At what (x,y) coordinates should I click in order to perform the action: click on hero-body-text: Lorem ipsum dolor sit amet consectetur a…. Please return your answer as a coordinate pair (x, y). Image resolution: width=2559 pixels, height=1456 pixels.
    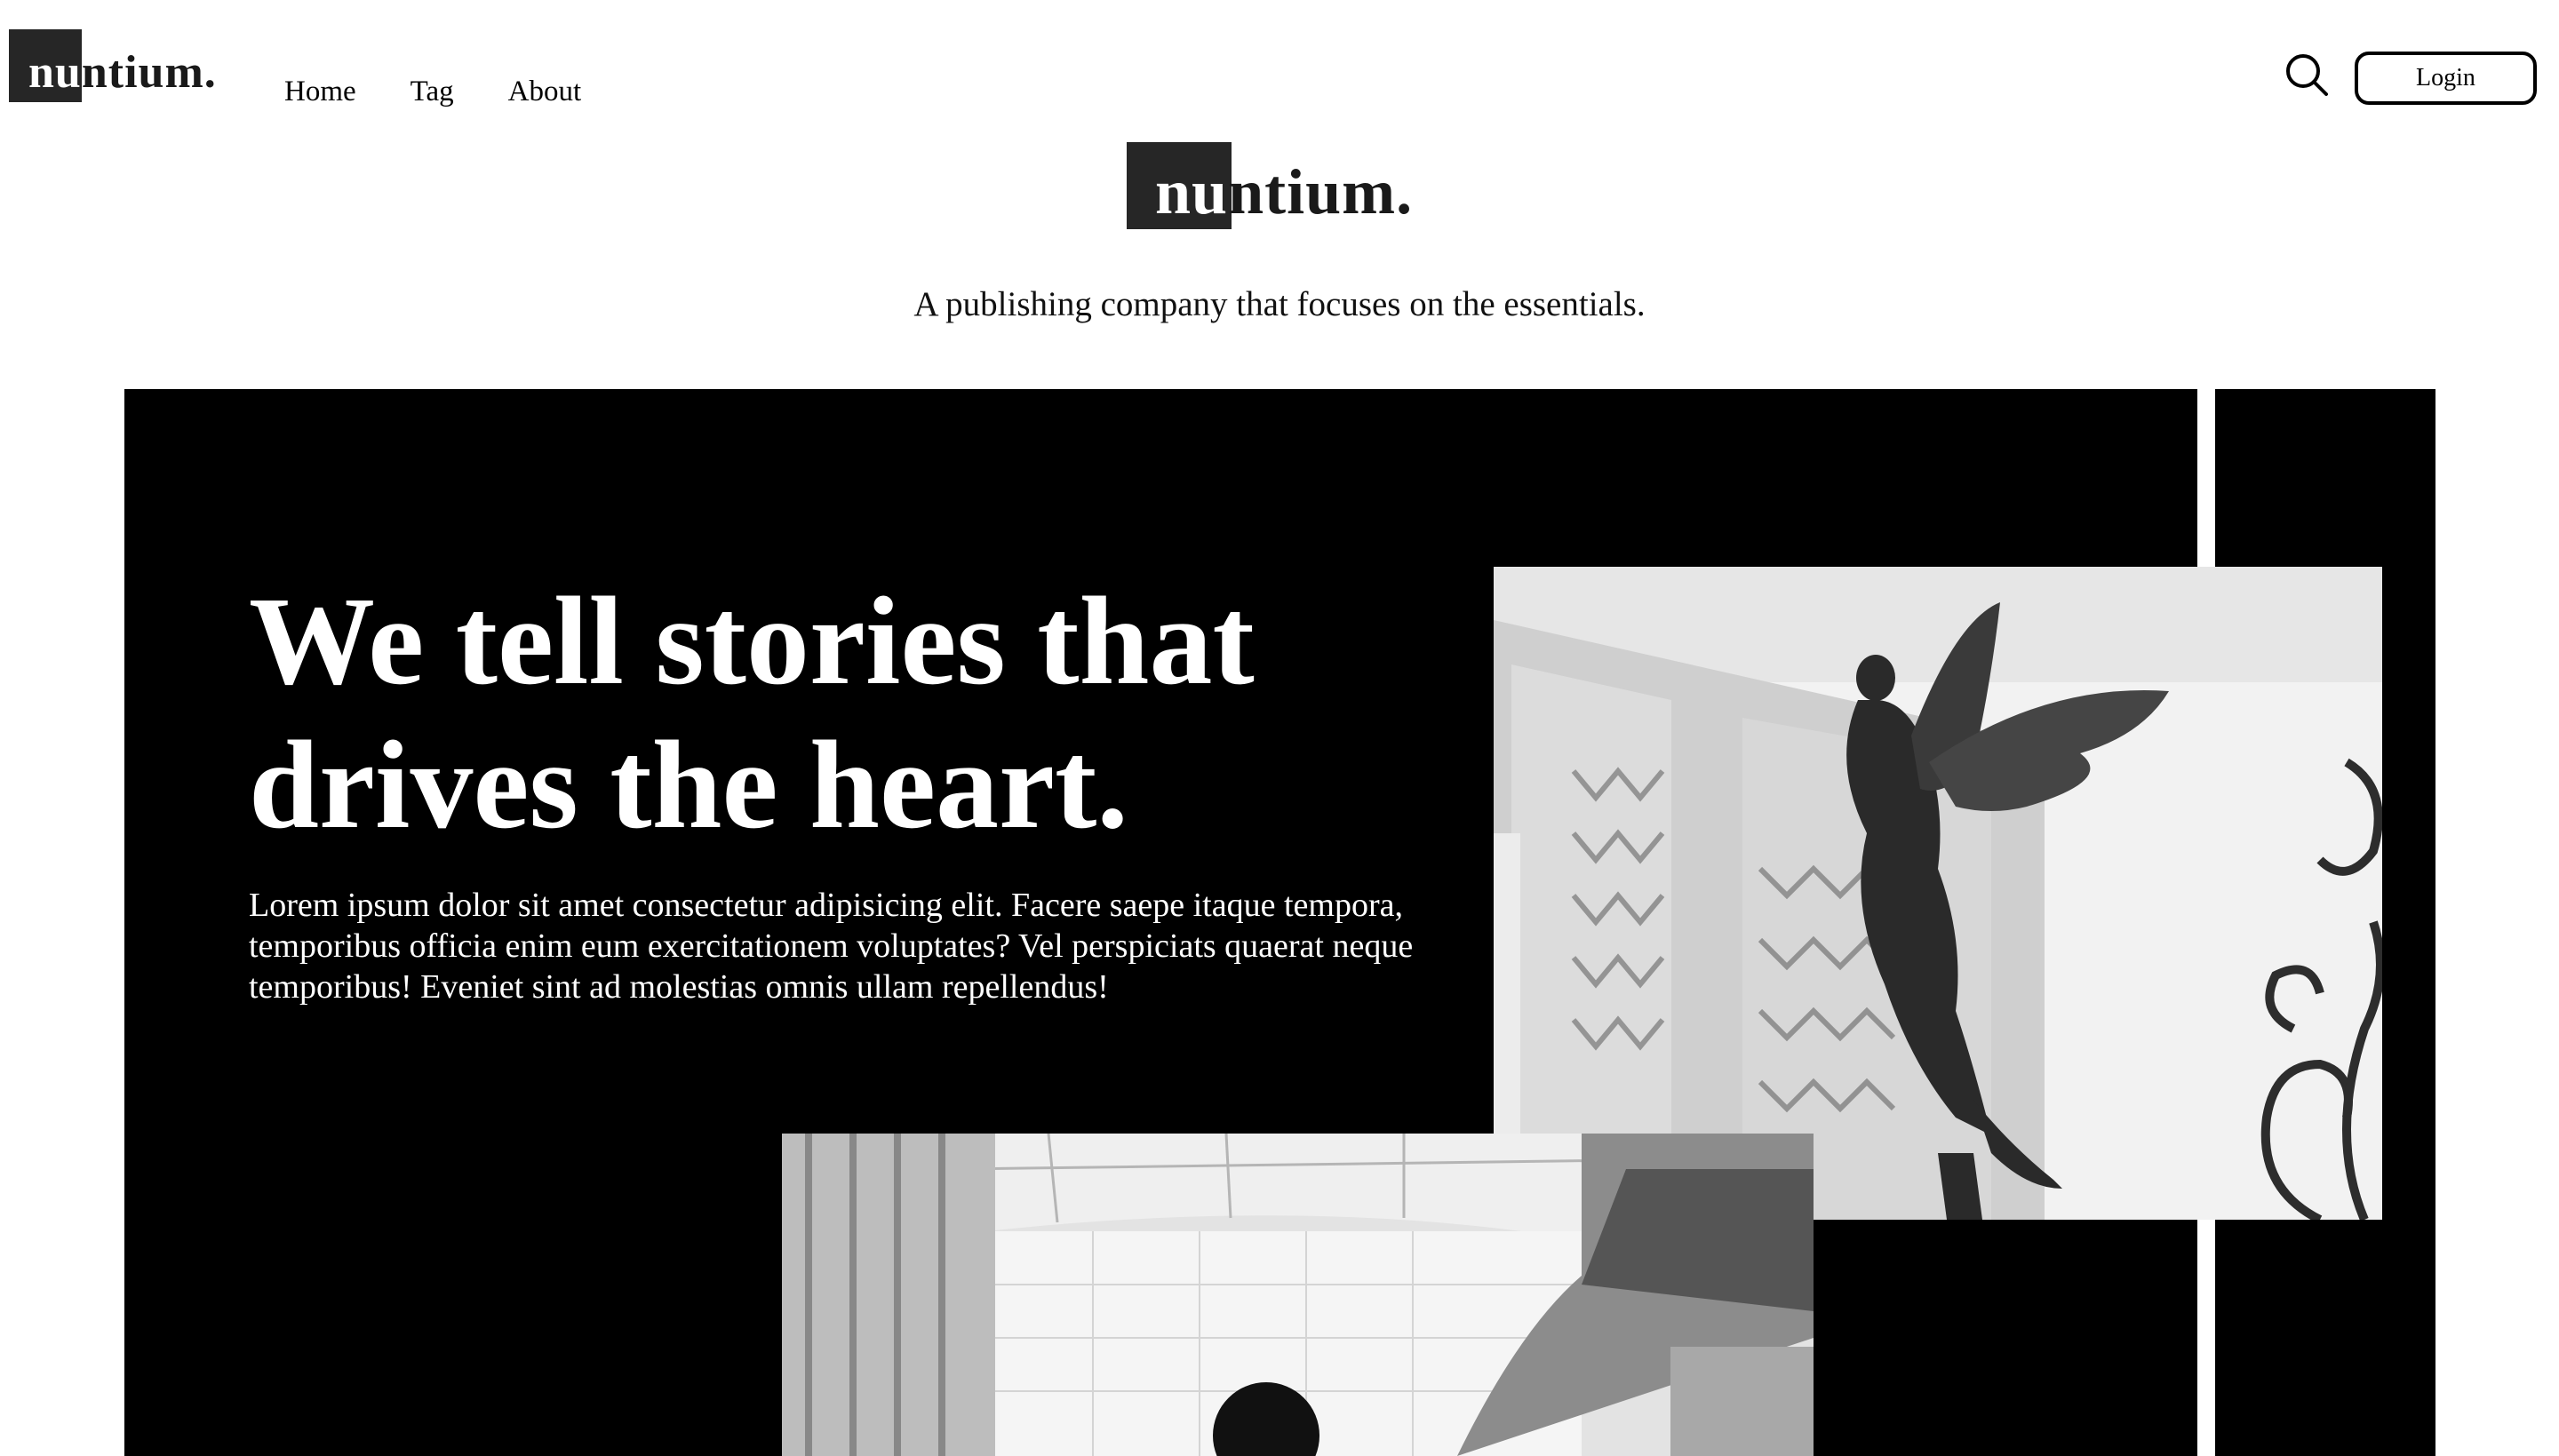
    Looking at the image, I should click on (831, 947).